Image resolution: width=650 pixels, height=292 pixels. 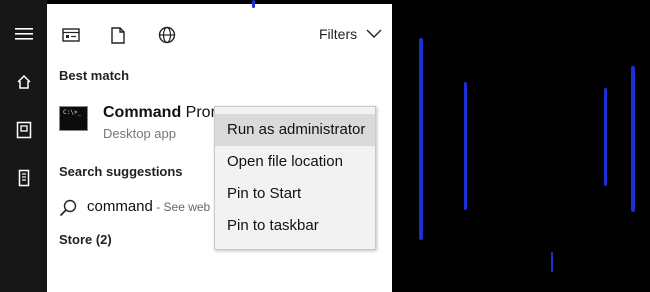 What do you see at coordinates (142, 112) in the screenshot?
I see `app-name-bold: Command` at bounding box center [142, 112].